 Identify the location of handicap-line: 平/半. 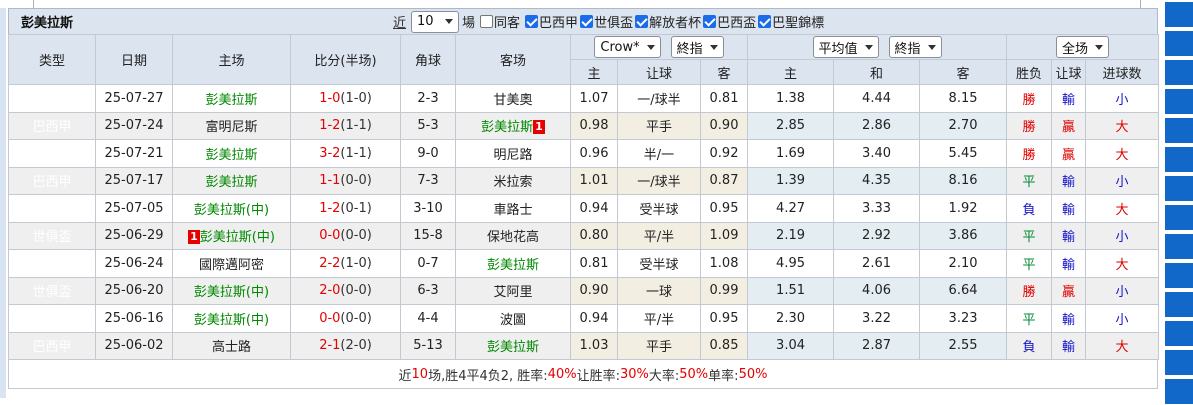
(659, 318).